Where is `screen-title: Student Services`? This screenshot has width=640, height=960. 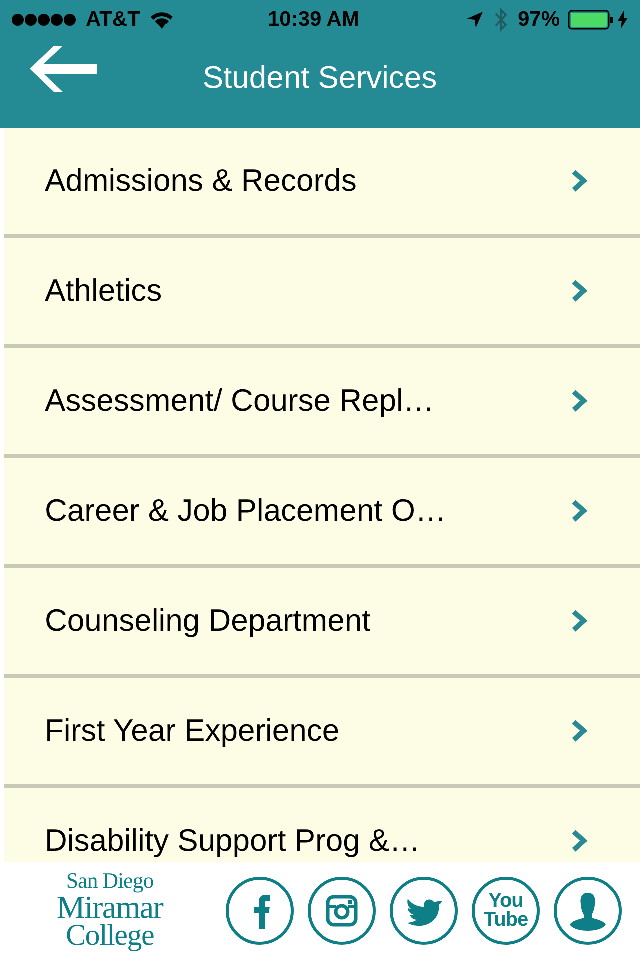
screen-title: Student Services is located at coordinates (320, 78).